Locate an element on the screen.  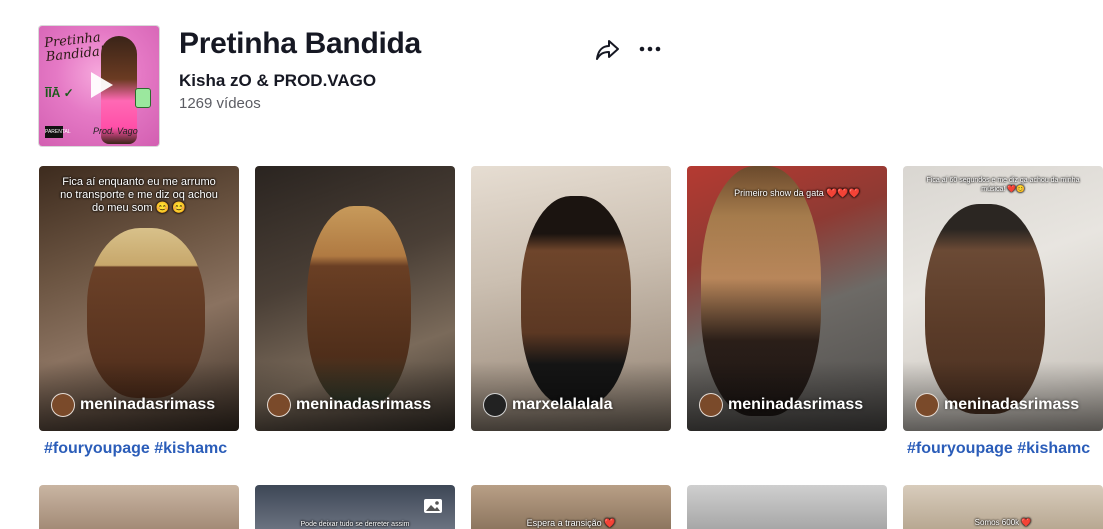
photo-icon is located at coordinates (433, 506).